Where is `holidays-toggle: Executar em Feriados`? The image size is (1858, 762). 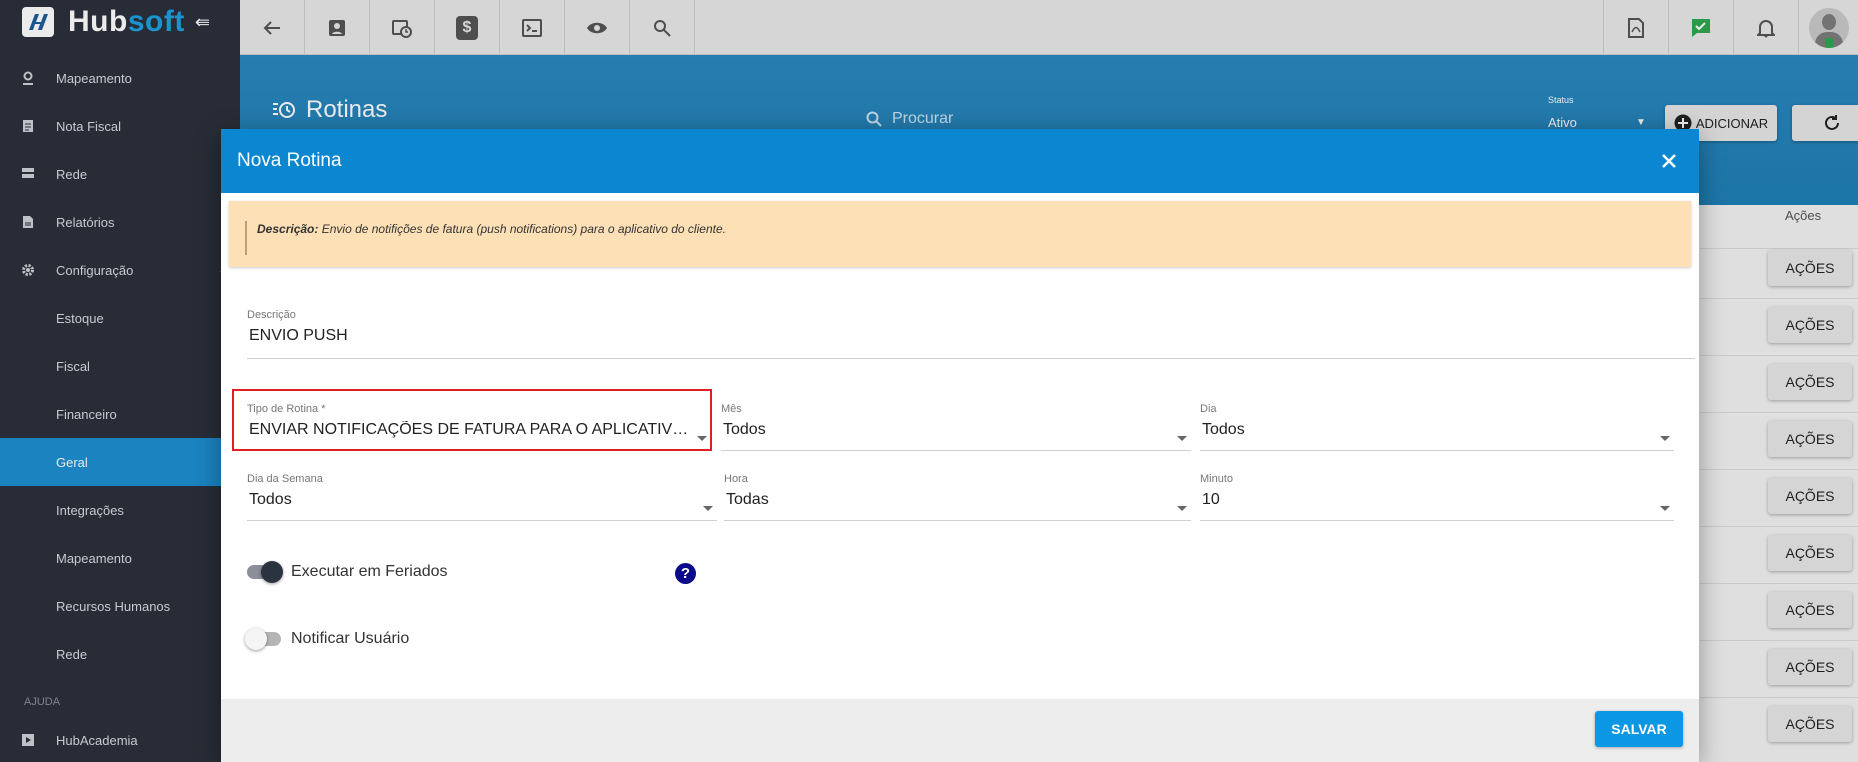
holidays-toggle: Executar em Feriados is located at coordinates (347, 572).